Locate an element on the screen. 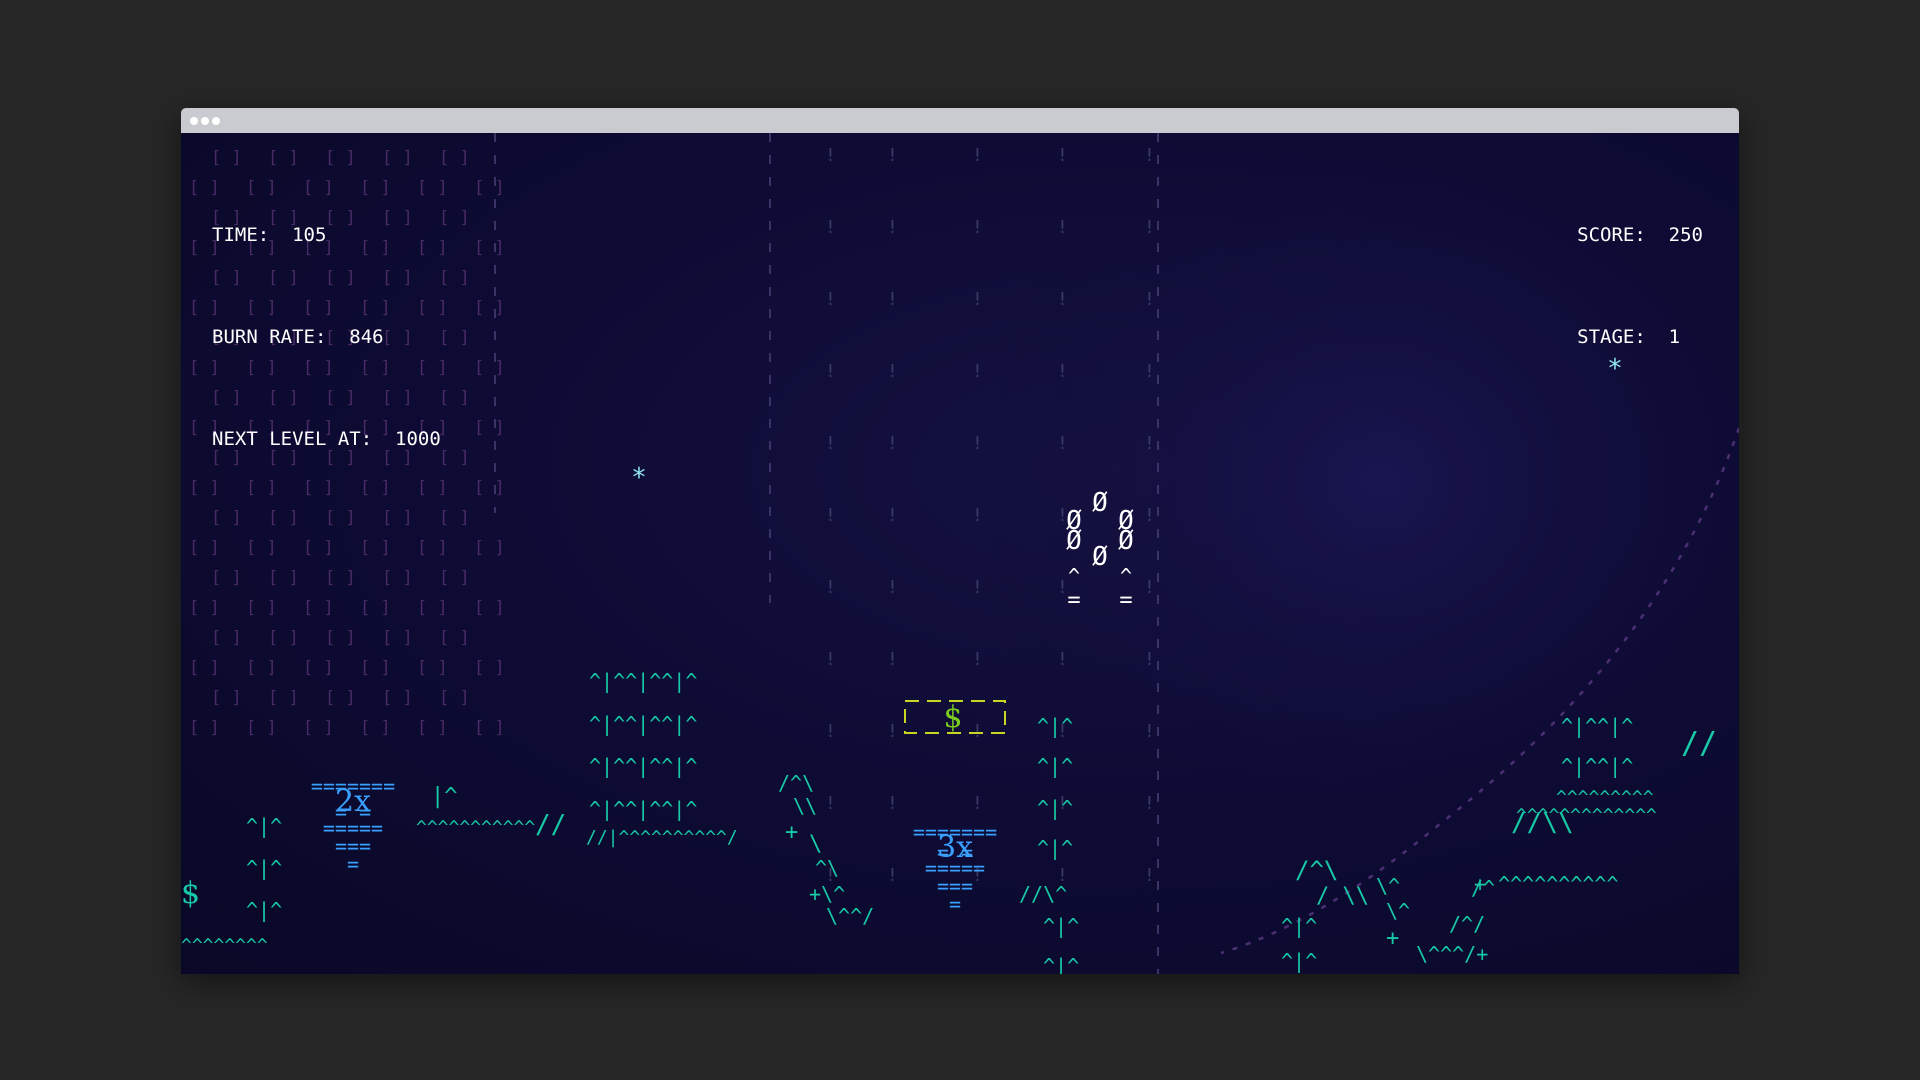 The height and width of the screenshot is (1080, 1920). cash-symbol: $ is located at coordinates (952, 717).